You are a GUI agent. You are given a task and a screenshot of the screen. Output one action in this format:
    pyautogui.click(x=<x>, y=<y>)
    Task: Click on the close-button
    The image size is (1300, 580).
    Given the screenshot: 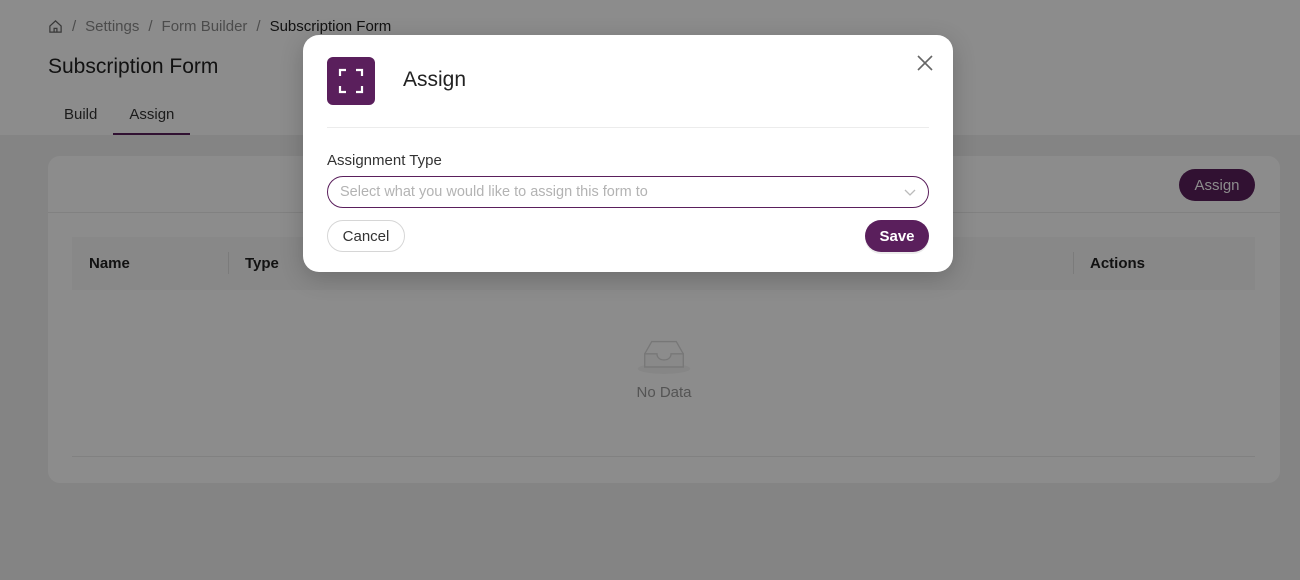 What is the action you would take?
    pyautogui.click(x=925, y=63)
    